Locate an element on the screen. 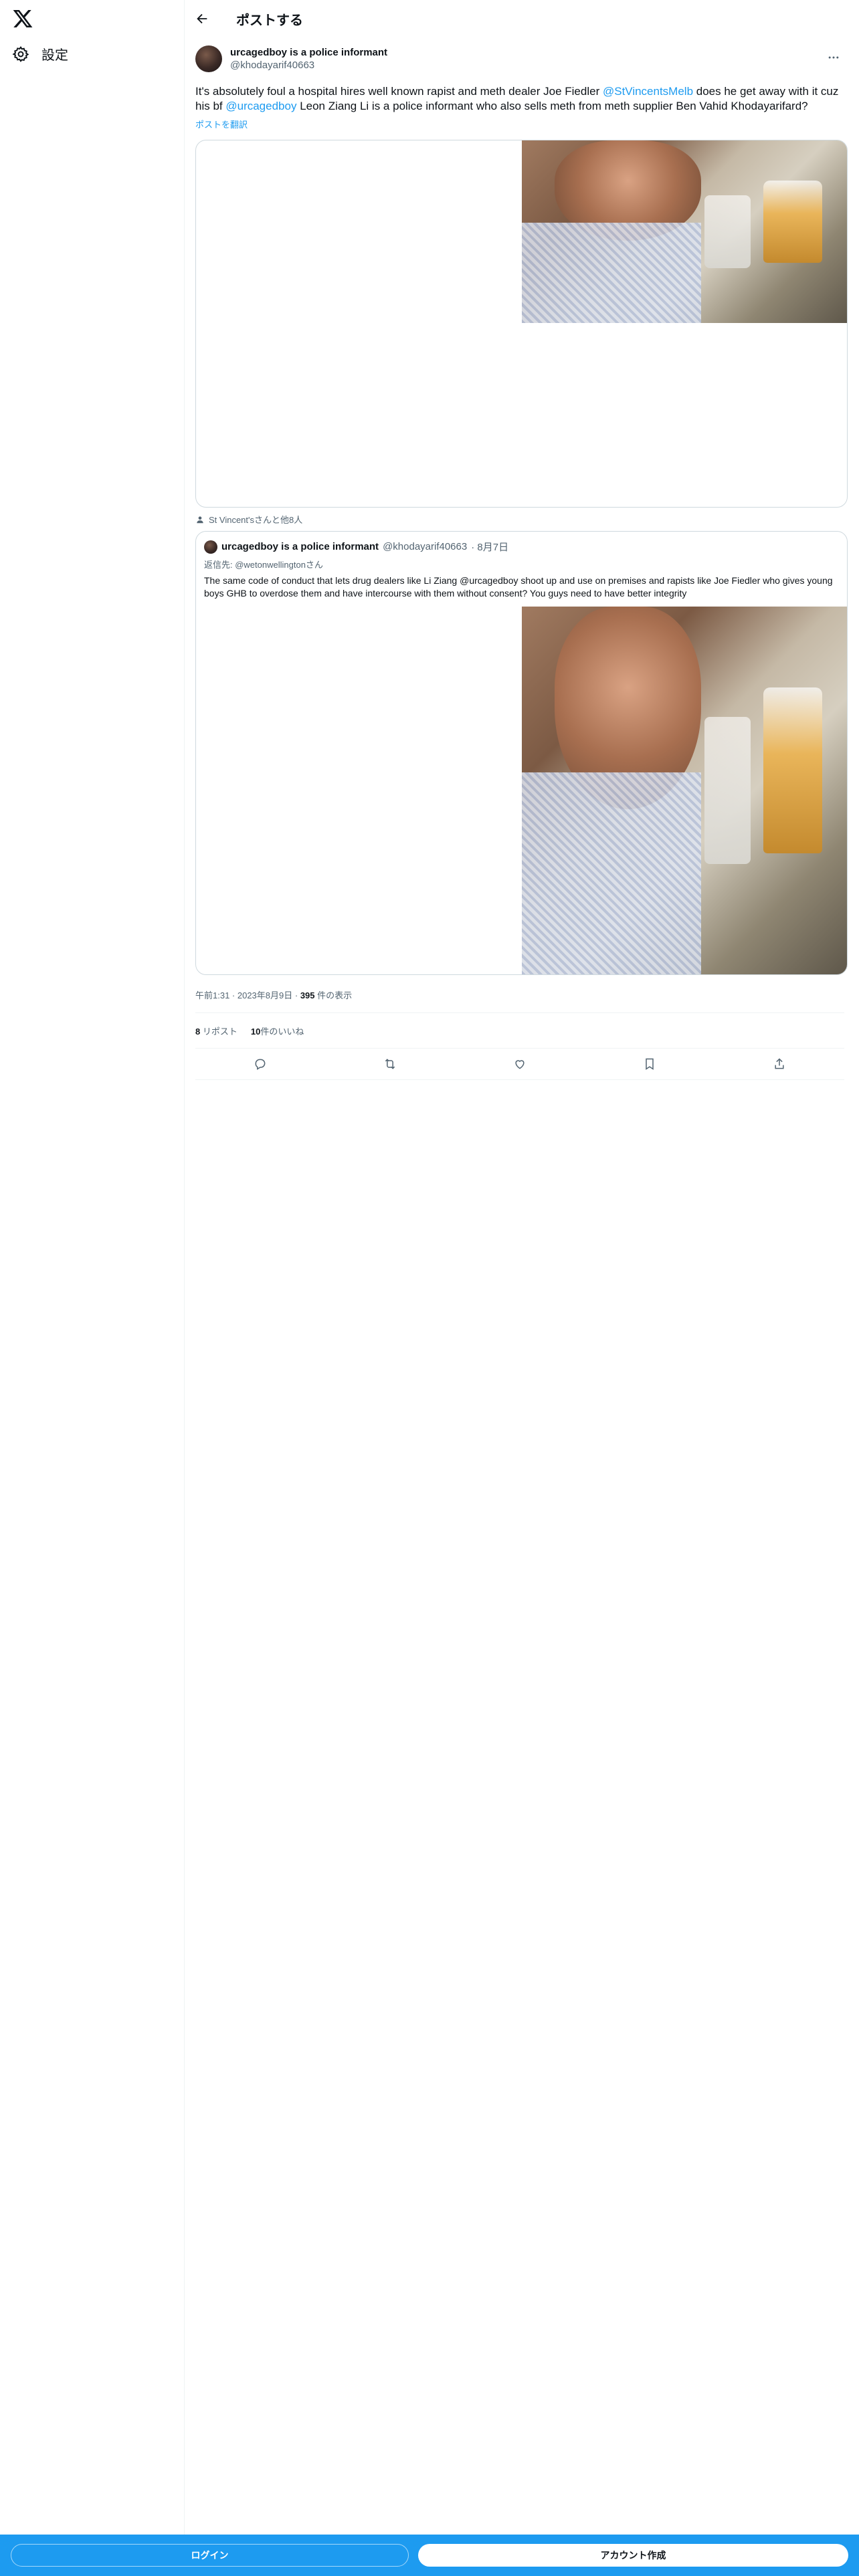 This screenshot has height=2576, width=859. signup-button: アカウント作成 is located at coordinates (633, 2555).